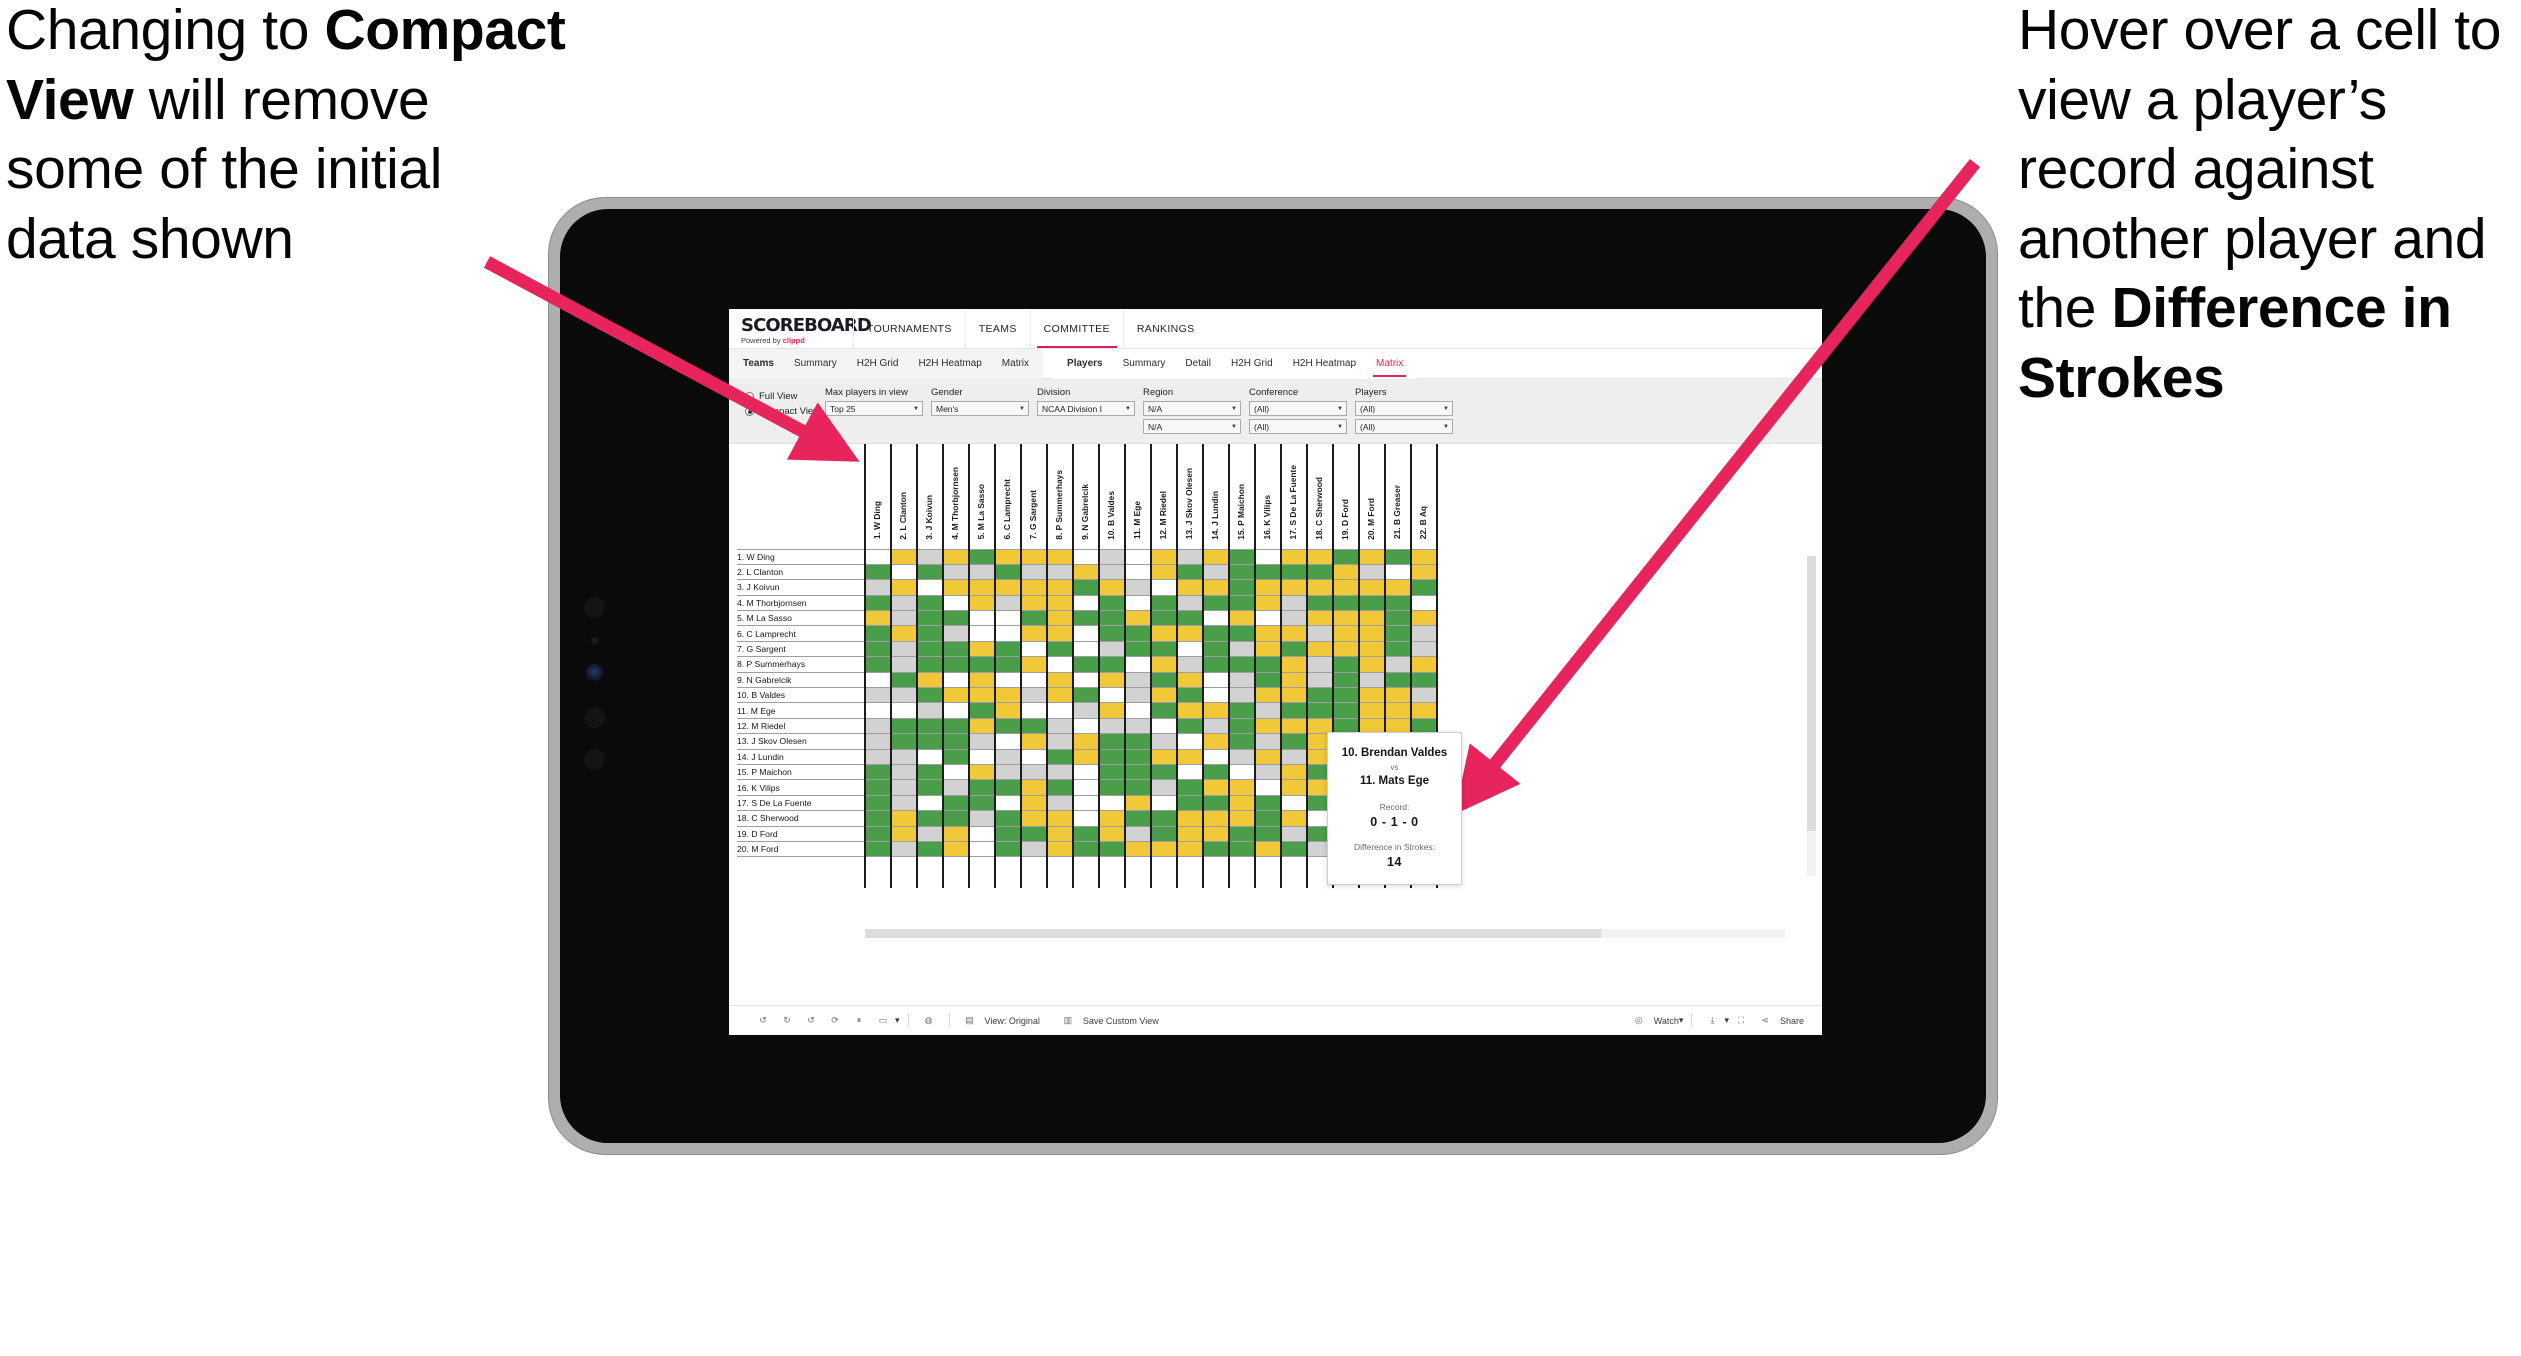 The width and height of the screenshot is (2521, 1356). Describe the element at coordinates (930, 496) in the screenshot. I see `matrix-column-header: 3. J Koivun` at that location.